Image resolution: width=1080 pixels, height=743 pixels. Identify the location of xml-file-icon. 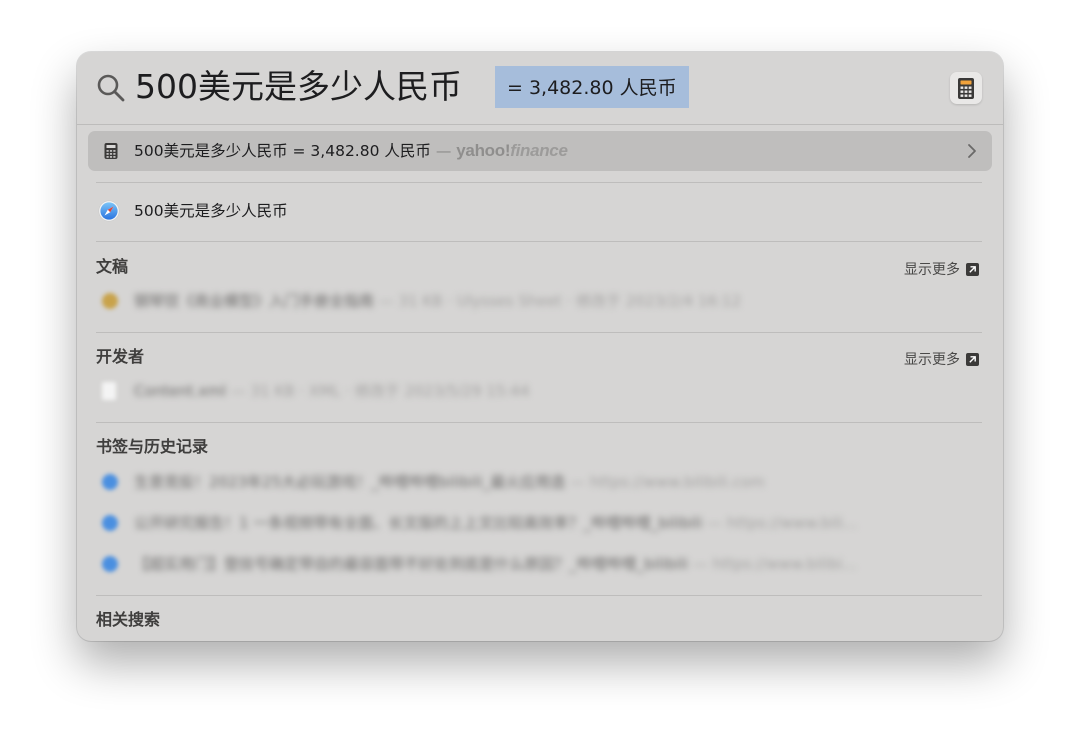
(109, 391).